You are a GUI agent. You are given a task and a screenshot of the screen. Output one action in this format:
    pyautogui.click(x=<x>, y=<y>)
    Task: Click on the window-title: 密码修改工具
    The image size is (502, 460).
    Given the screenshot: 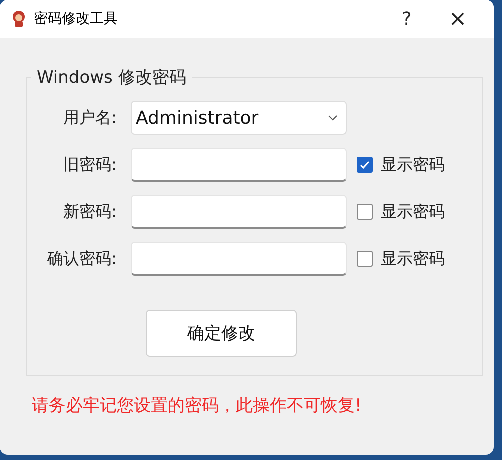 What is the action you would take?
    pyautogui.click(x=76, y=19)
    